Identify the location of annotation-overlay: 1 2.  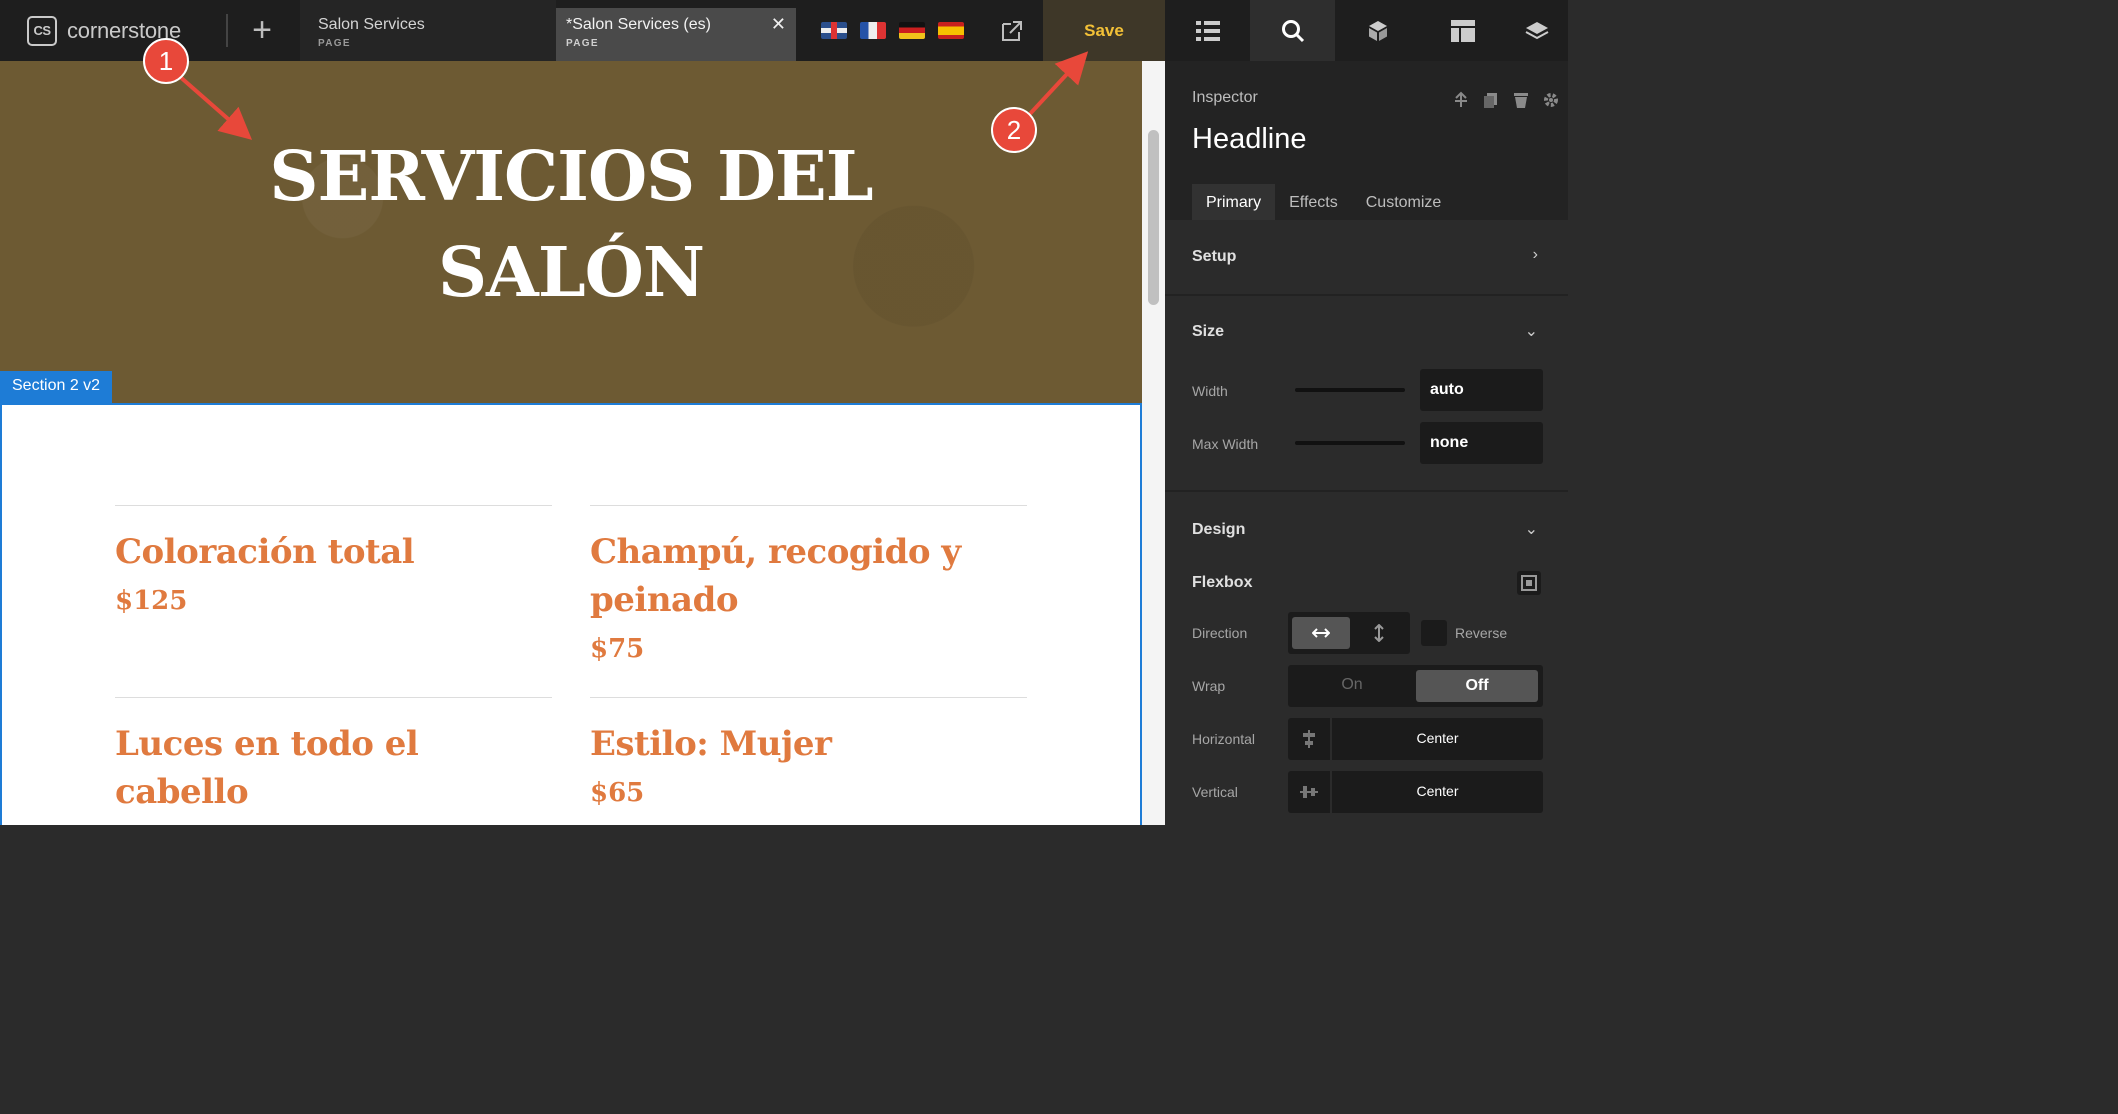
(616, 95).